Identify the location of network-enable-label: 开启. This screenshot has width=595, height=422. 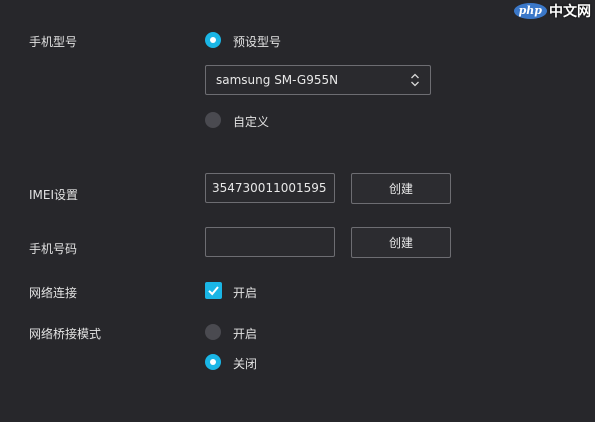
(245, 293).